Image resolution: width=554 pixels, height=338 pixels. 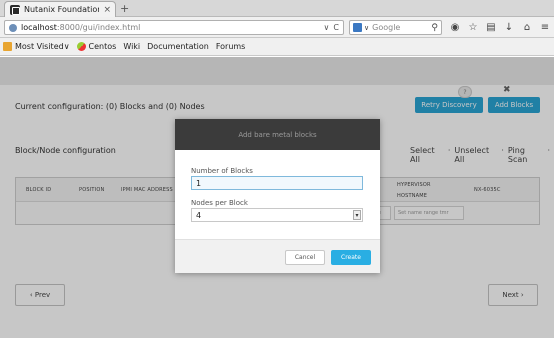 What do you see at coordinates (124, 9) in the screenshot?
I see `new-tab-icon: +` at bounding box center [124, 9].